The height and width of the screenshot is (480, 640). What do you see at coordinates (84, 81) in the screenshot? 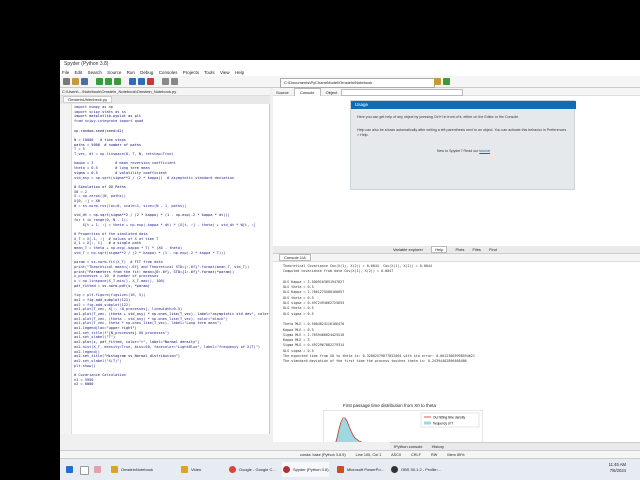
I see `save-icon` at bounding box center [84, 81].